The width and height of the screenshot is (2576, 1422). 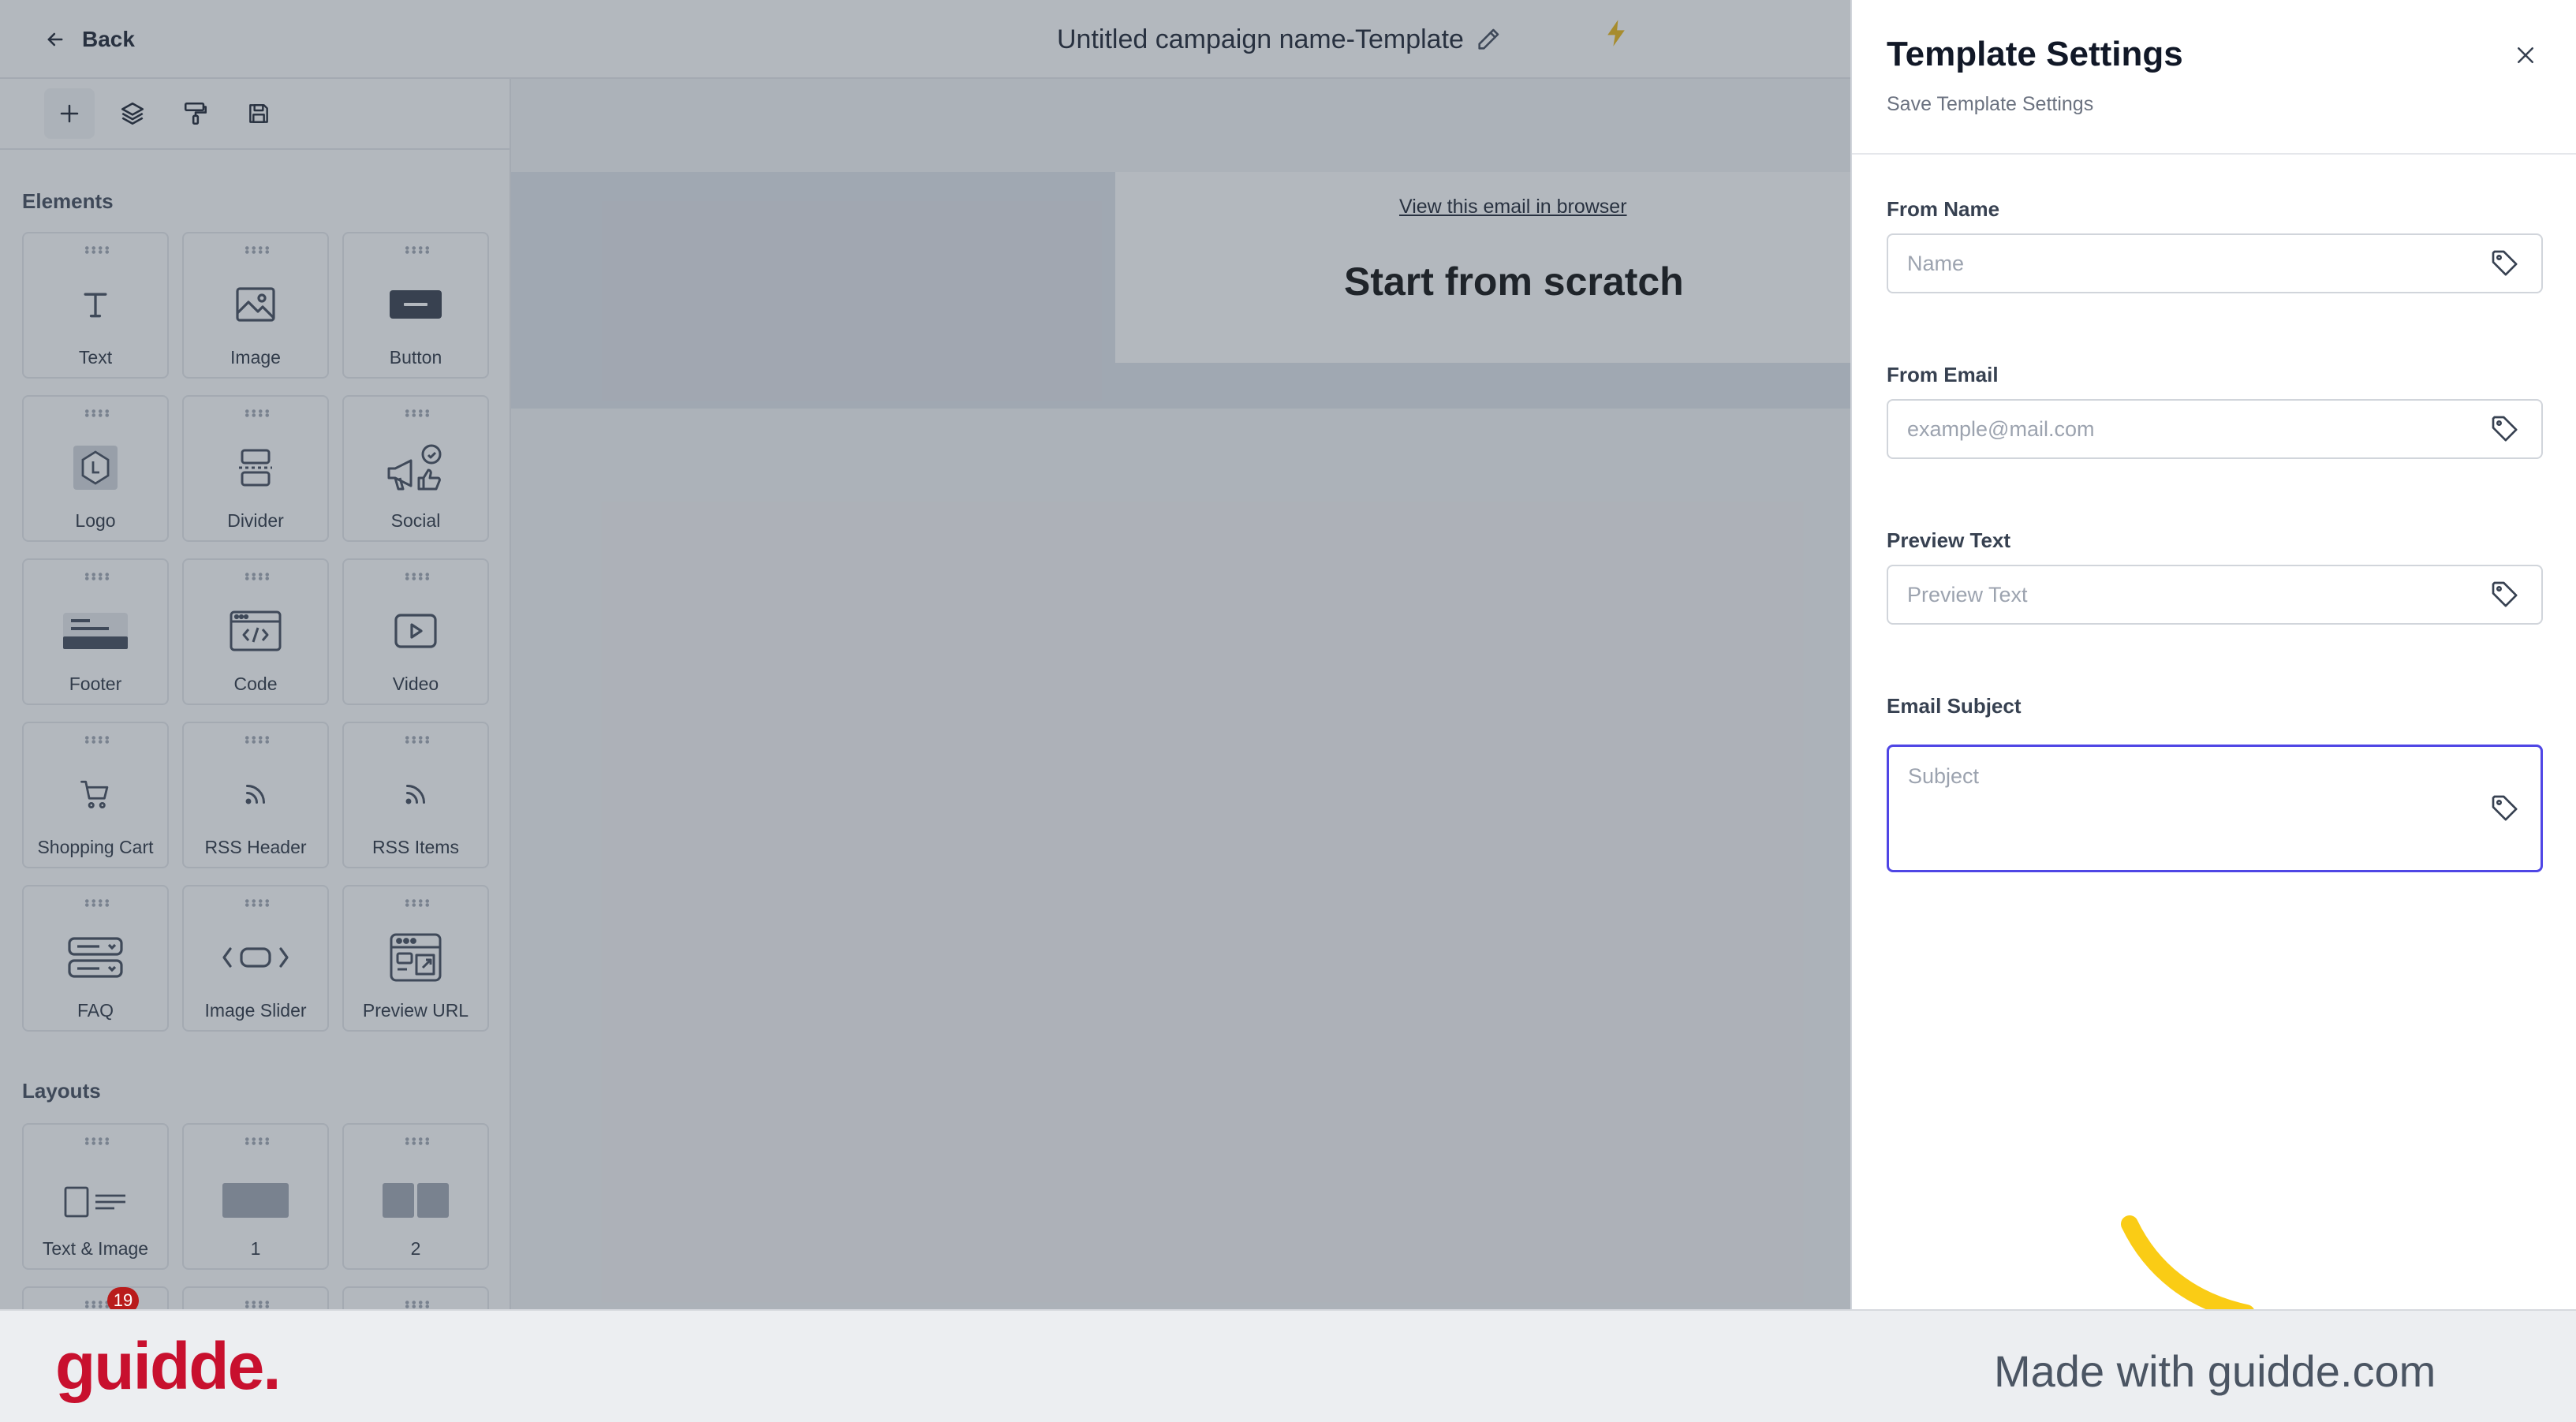 What do you see at coordinates (1990, 104) in the screenshot?
I see `panel-subtitle: Save Template Settings` at bounding box center [1990, 104].